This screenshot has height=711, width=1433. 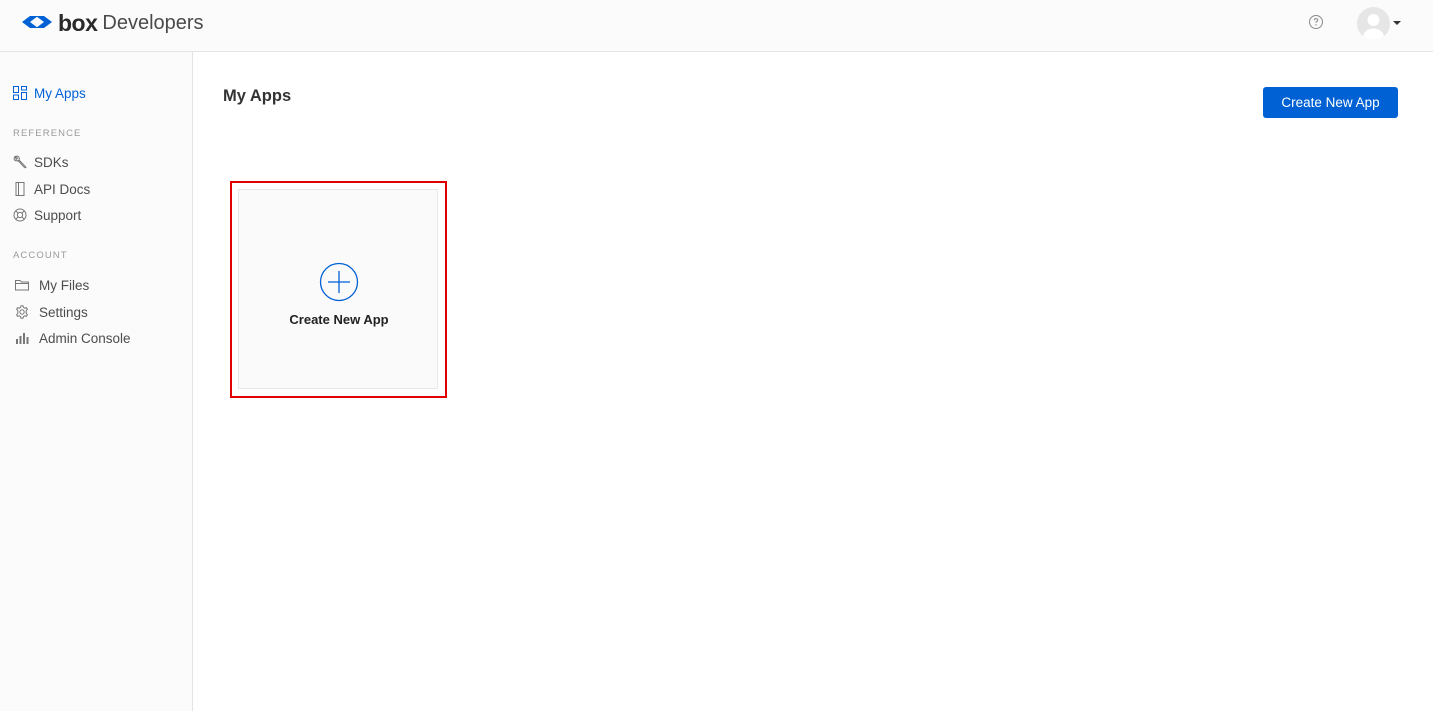 I want to click on sidebar-item-sdks: SDKs, so click(x=41, y=162).